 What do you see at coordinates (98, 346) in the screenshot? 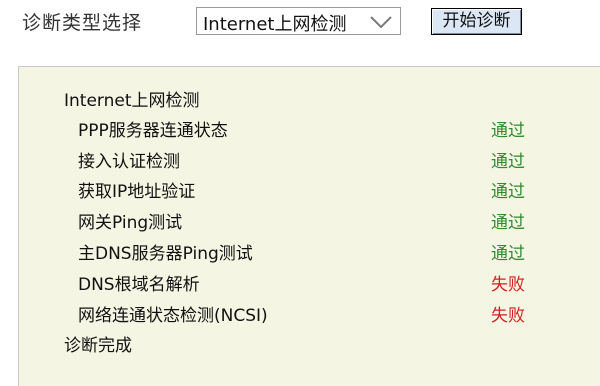
I see `diagnosis-complete-text: 诊断完成` at bounding box center [98, 346].